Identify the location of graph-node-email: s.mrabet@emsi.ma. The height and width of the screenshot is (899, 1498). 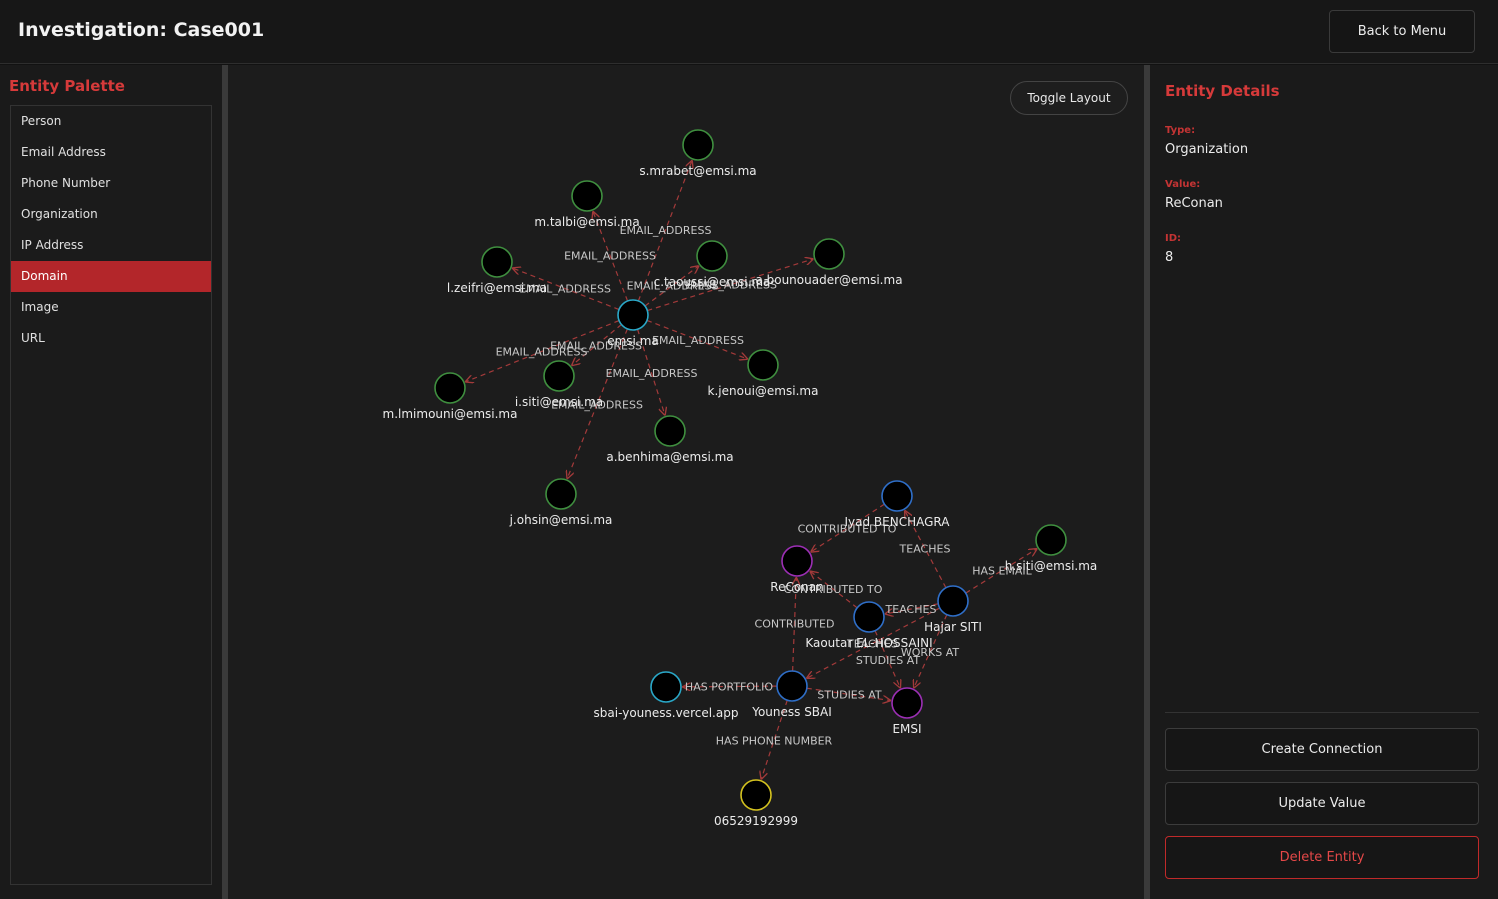
(698, 153).